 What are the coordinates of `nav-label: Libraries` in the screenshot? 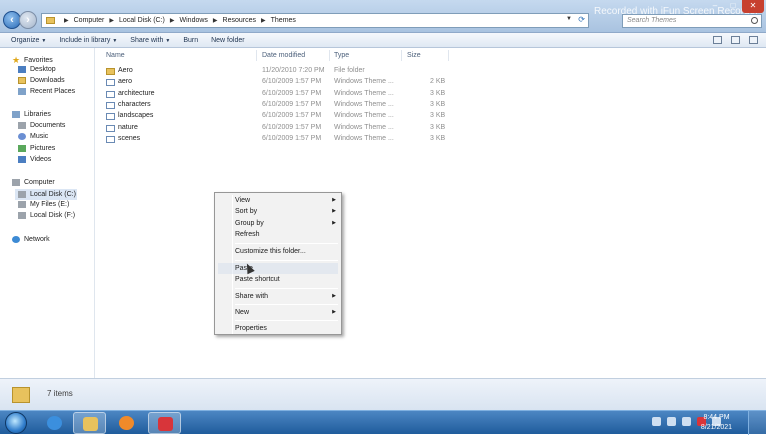 It's located at (37, 114).